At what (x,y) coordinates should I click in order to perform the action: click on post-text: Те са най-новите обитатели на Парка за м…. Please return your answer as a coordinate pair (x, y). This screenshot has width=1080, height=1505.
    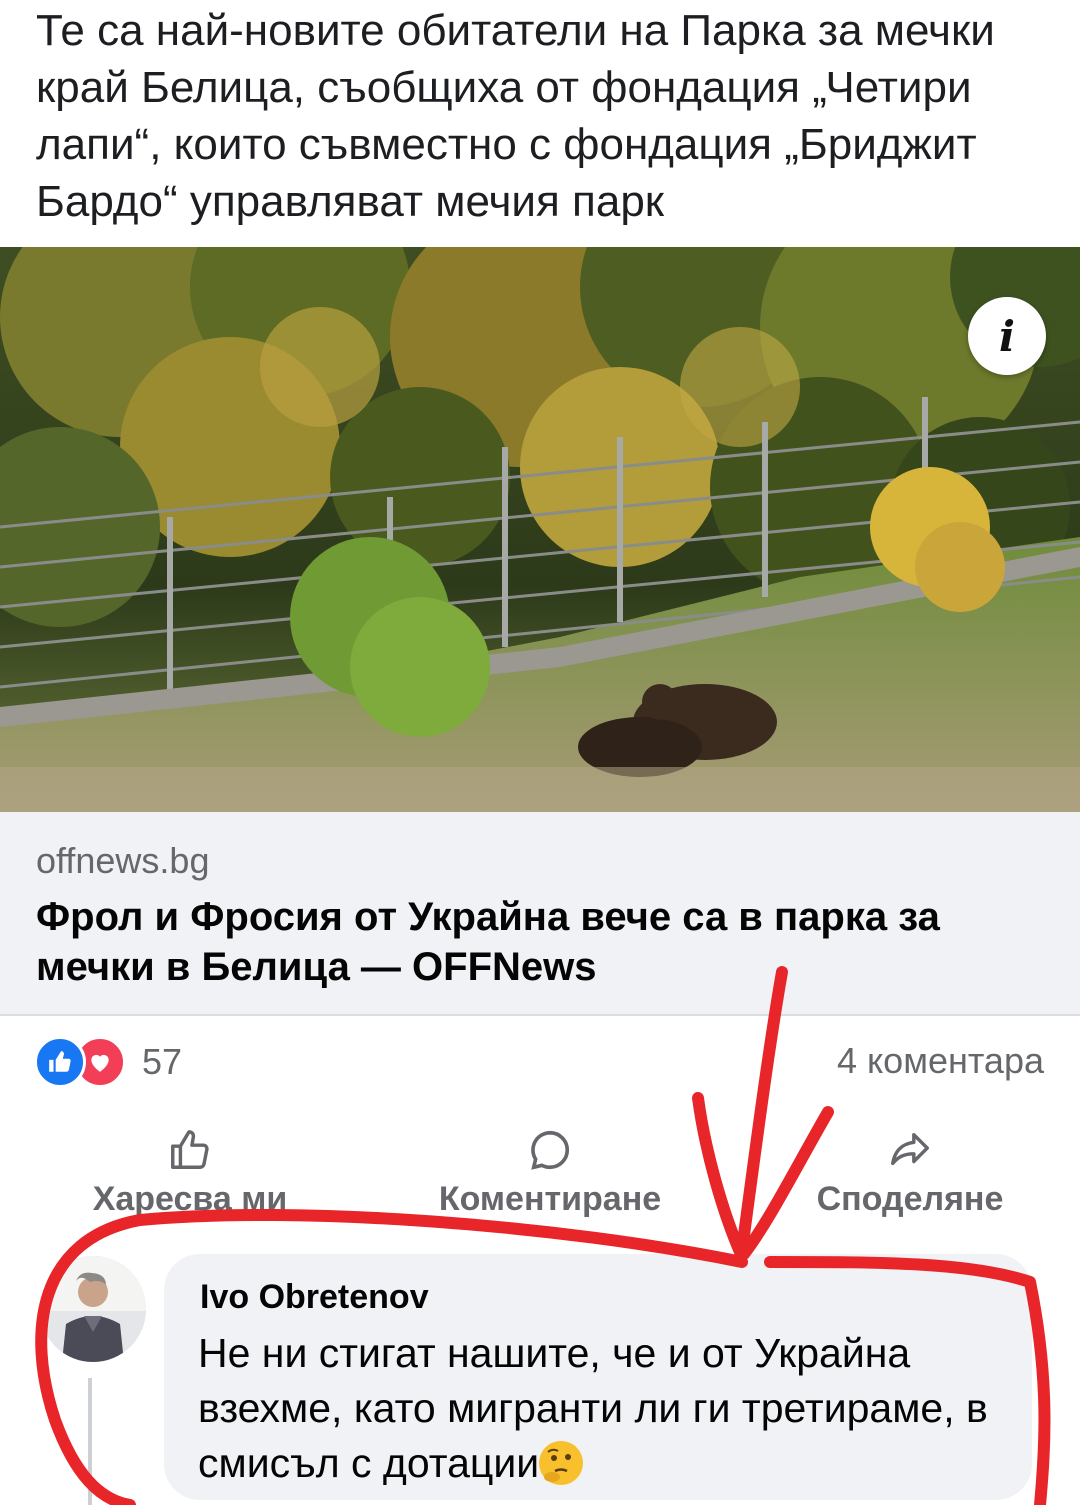
    Looking at the image, I should click on (515, 116).